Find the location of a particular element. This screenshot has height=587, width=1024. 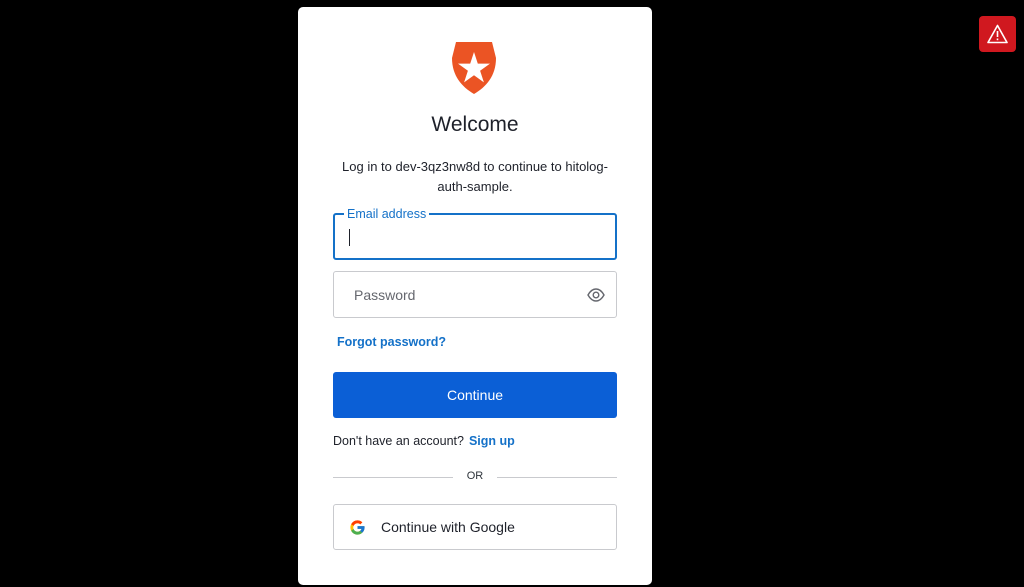

continue-with-google-button: Continue with Google is located at coordinates (475, 527).